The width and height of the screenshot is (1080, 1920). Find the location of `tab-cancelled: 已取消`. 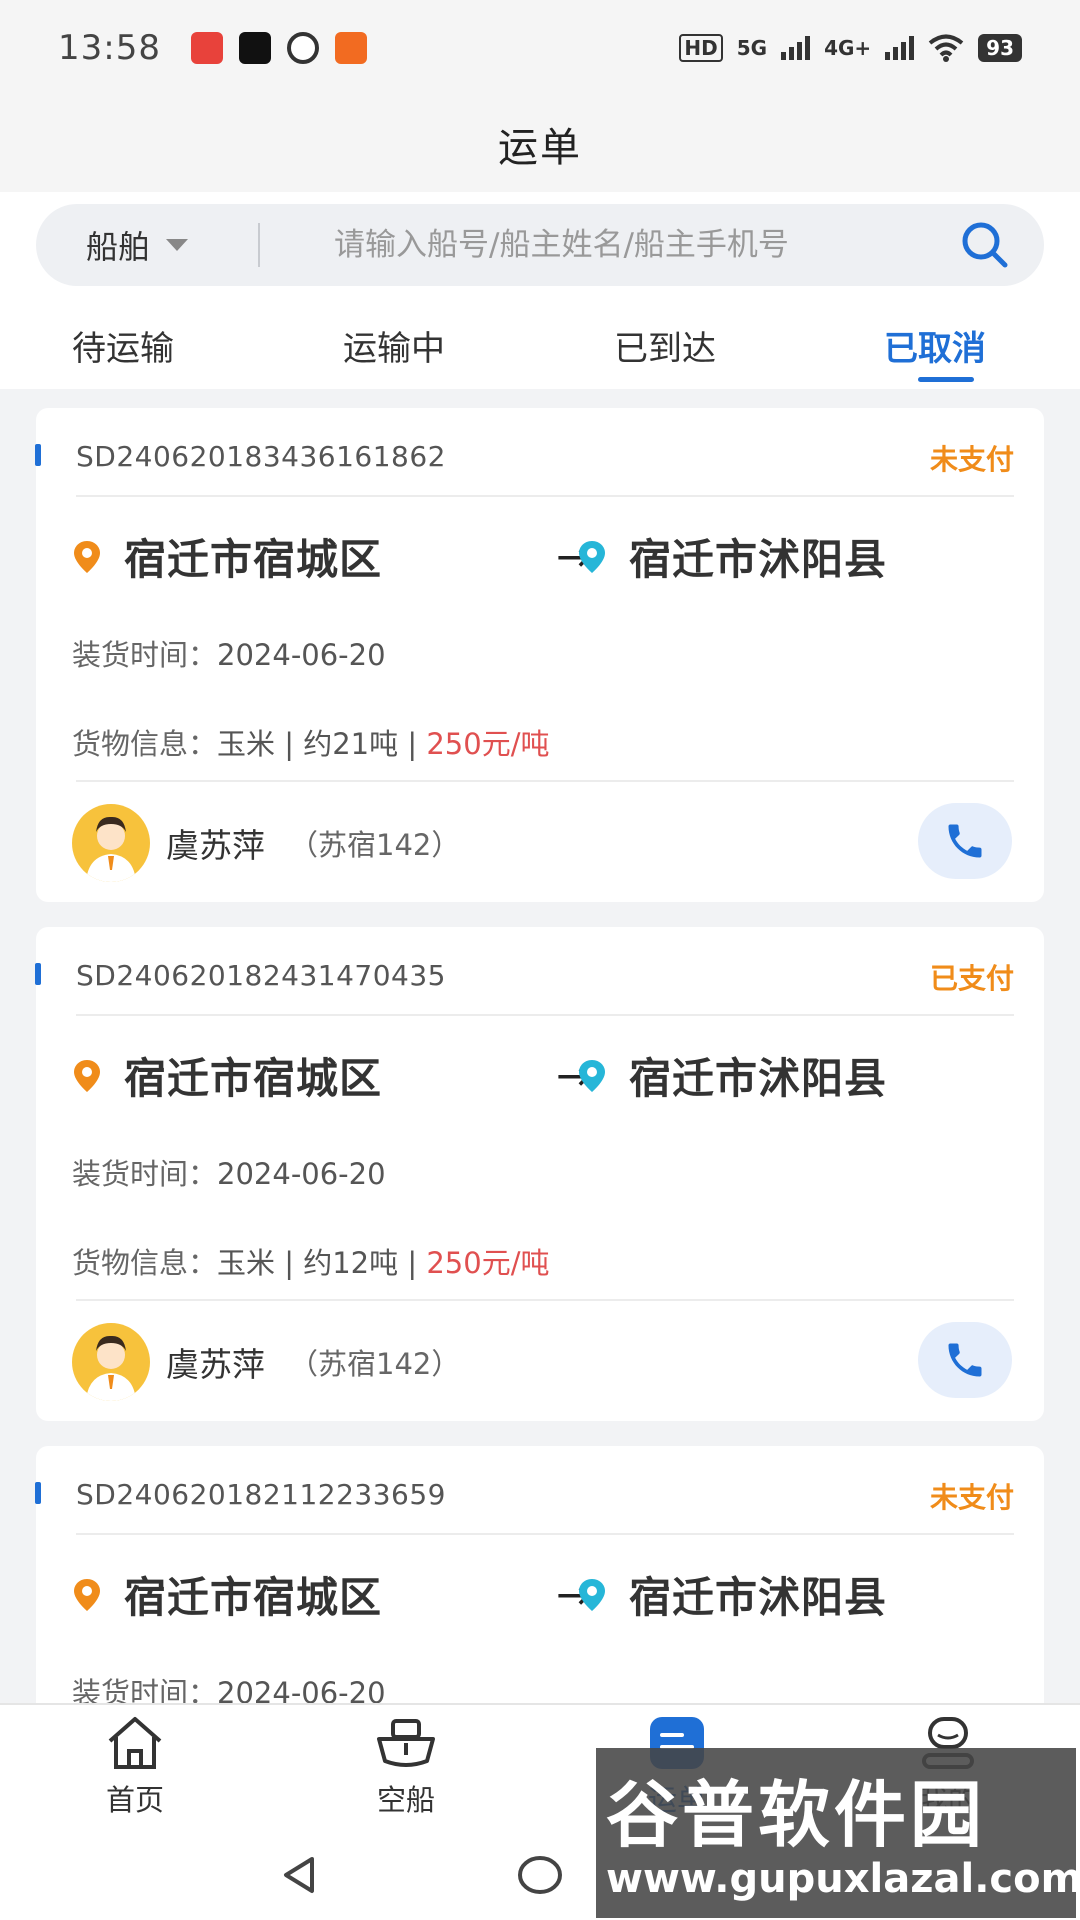

tab-cancelled: 已取消 is located at coordinates (935, 345).